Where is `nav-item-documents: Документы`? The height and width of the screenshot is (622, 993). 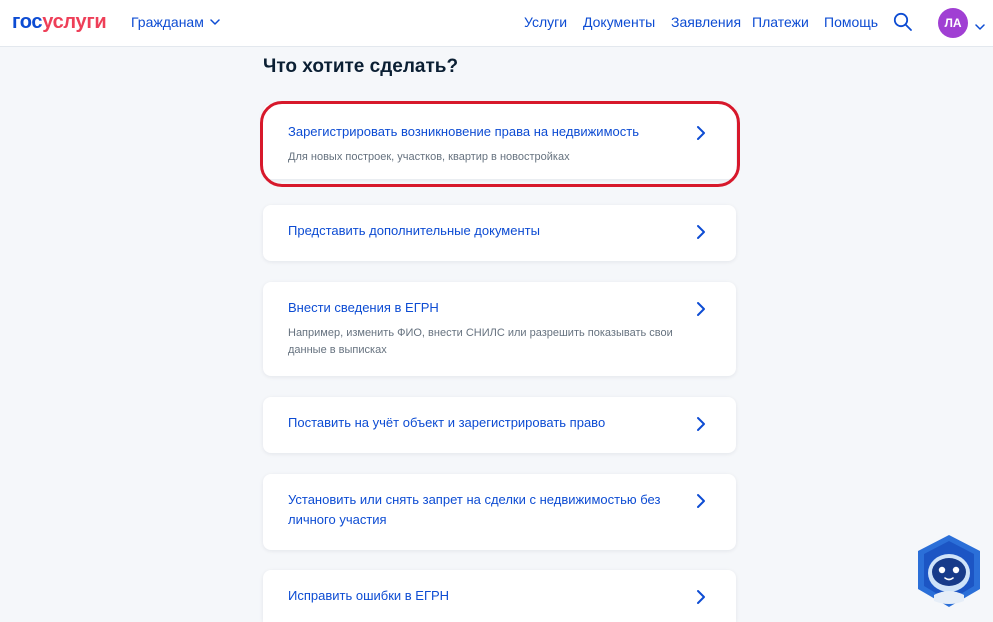 nav-item-documents: Документы is located at coordinates (619, 22).